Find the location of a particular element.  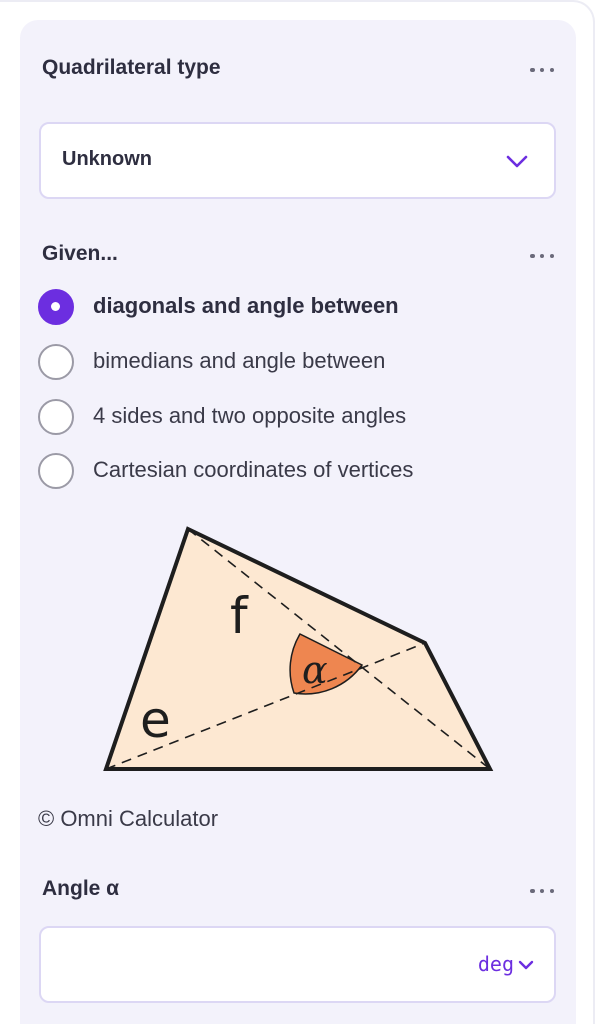

diagonal-f-label: f is located at coordinates (239, 616).